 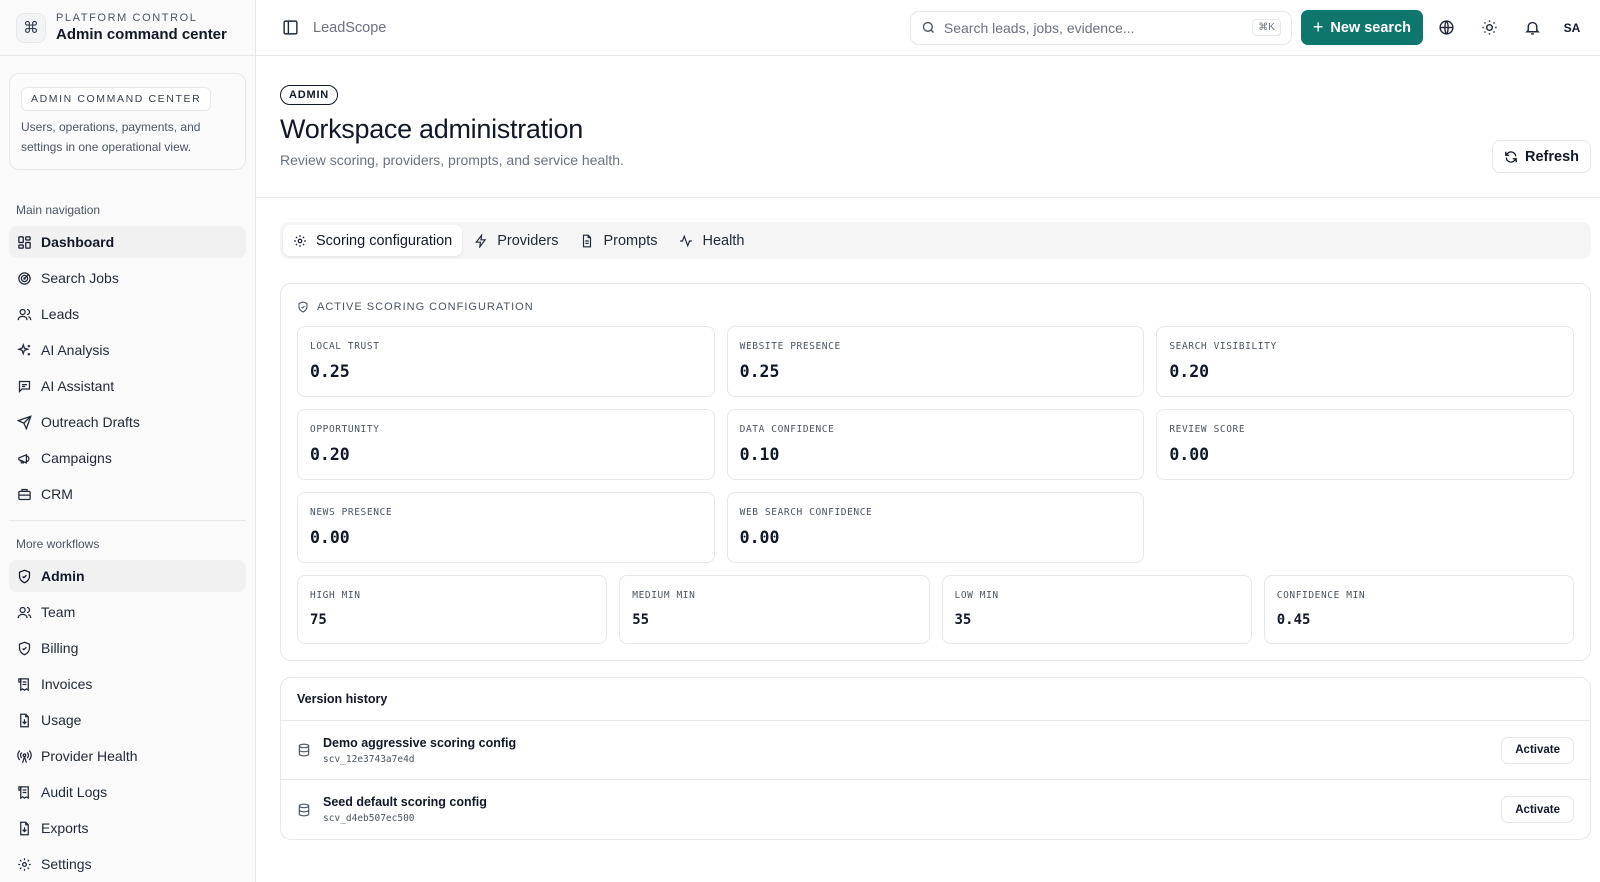 I want to click on tab-scoring-configuration: Scoring configuration, so click(x=373, y=240).